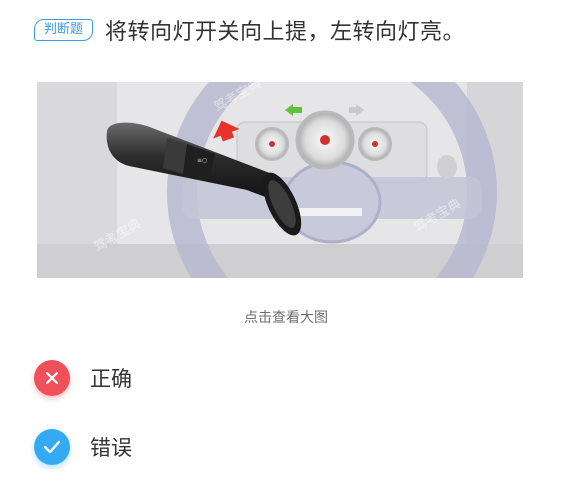  I want to click on check-icon, so click(52, 447).